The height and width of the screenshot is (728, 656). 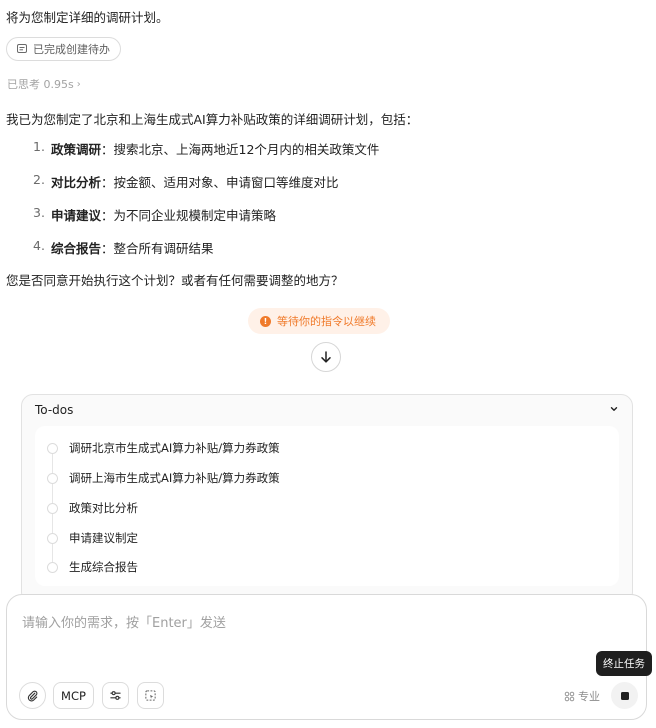 What do you see at coordinates (174, 448) in the screenshot?
I see `todo-item-label: 调研北京市生成式AI算力补贴/算力券政策` at bounding box center [174, 448].